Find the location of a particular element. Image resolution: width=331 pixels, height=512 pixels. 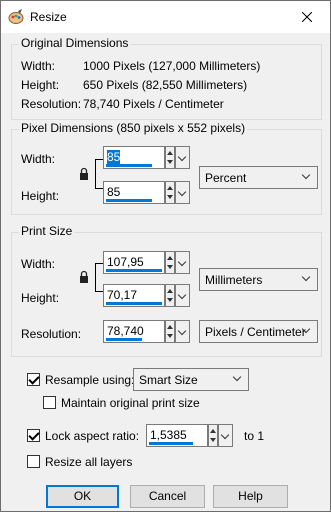

resolution-slider-bar is located at coordinates (124, 339).